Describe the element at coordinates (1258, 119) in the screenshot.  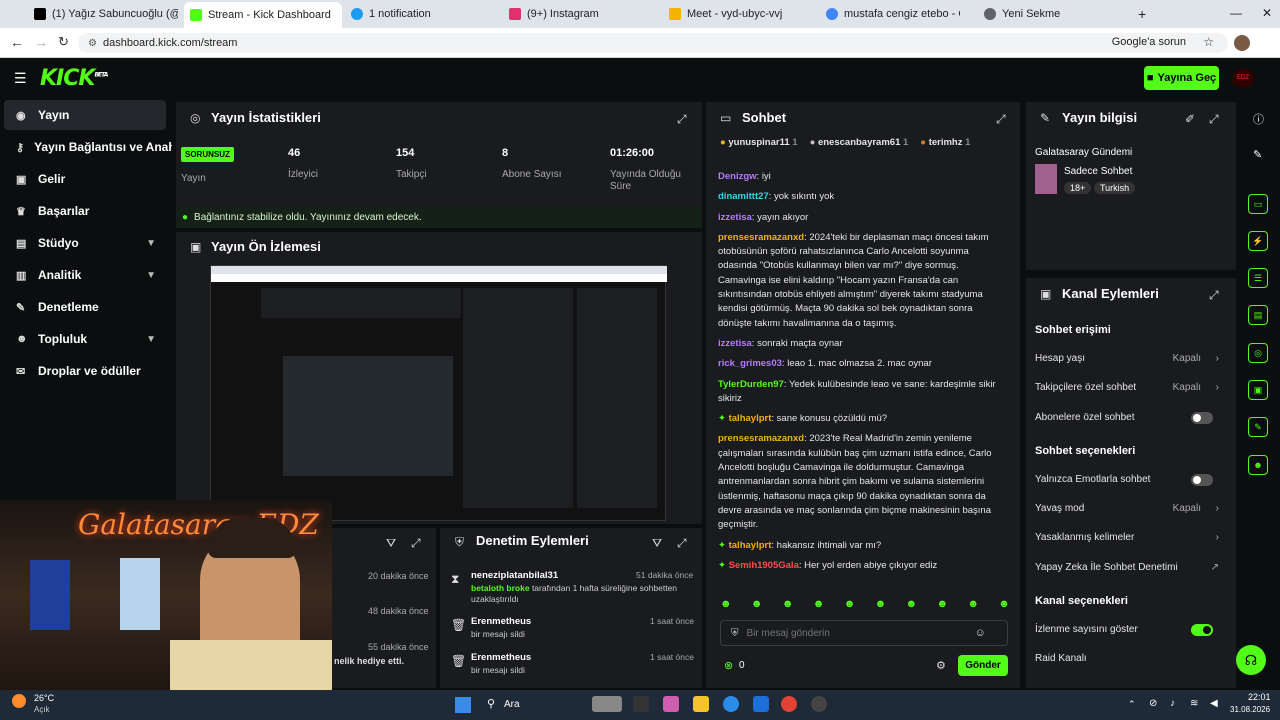
I see `info-icon: ⓘ` at that location.